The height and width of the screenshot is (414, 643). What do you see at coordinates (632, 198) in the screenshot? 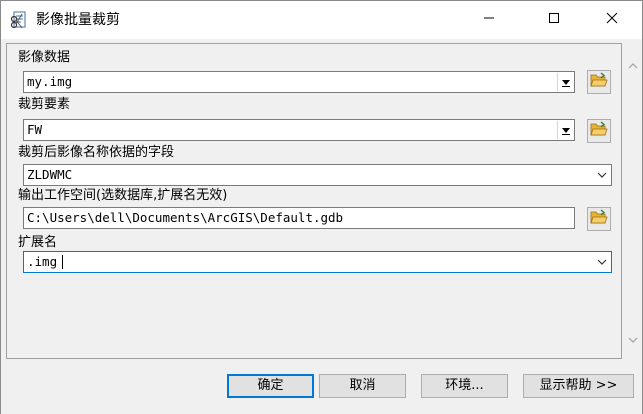
I see `vertical-scrollbar` at bounding box center [632, 198].